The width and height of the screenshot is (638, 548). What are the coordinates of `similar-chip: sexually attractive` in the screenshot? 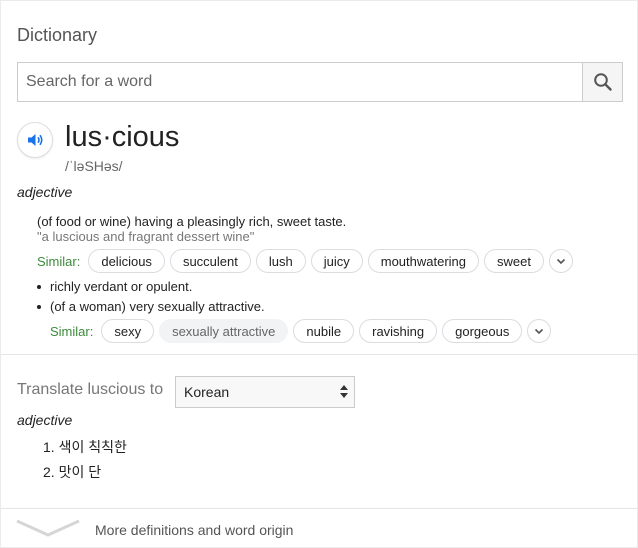 It's located at (224, 331).